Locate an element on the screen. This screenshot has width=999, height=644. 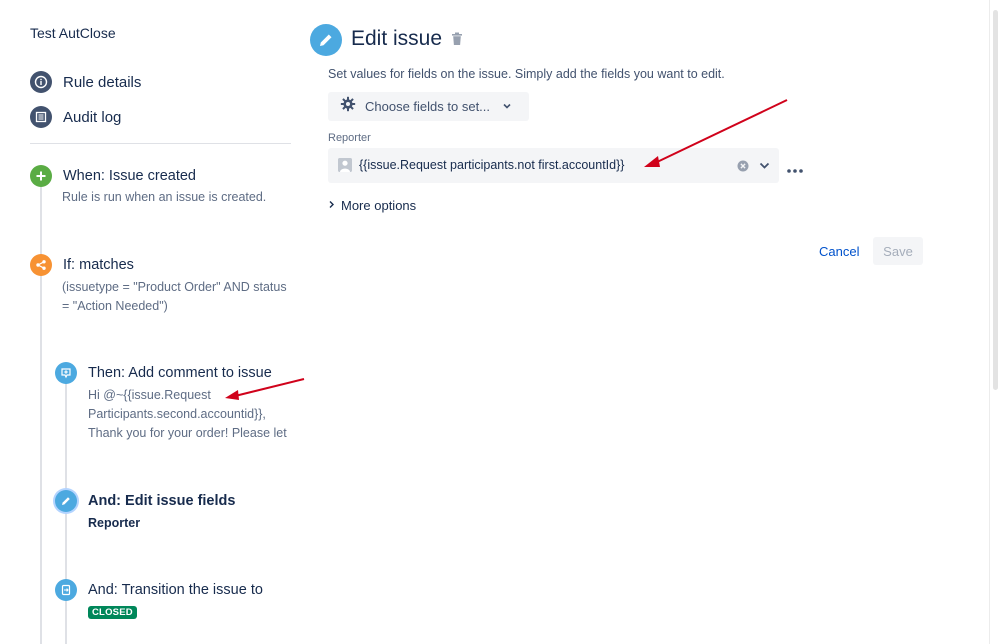
step-description: Reporter is located at coordinates (114, 523).